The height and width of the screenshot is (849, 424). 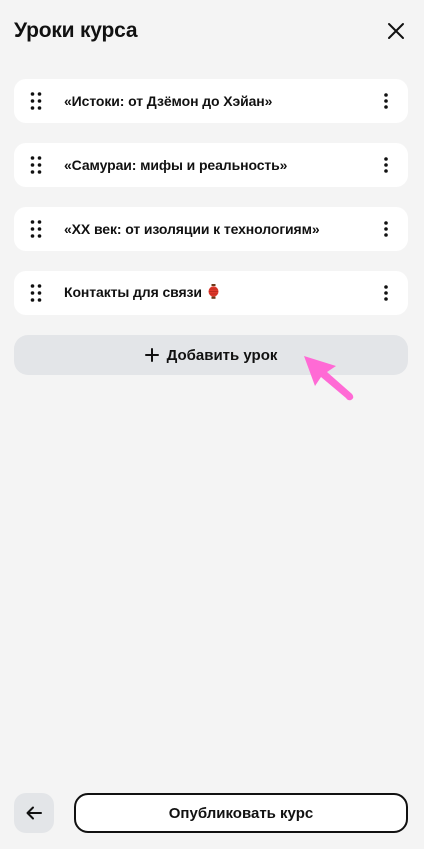 I want to click on lesson-title: «Самураи: мифы и реальность», so click(x=176, y=165).